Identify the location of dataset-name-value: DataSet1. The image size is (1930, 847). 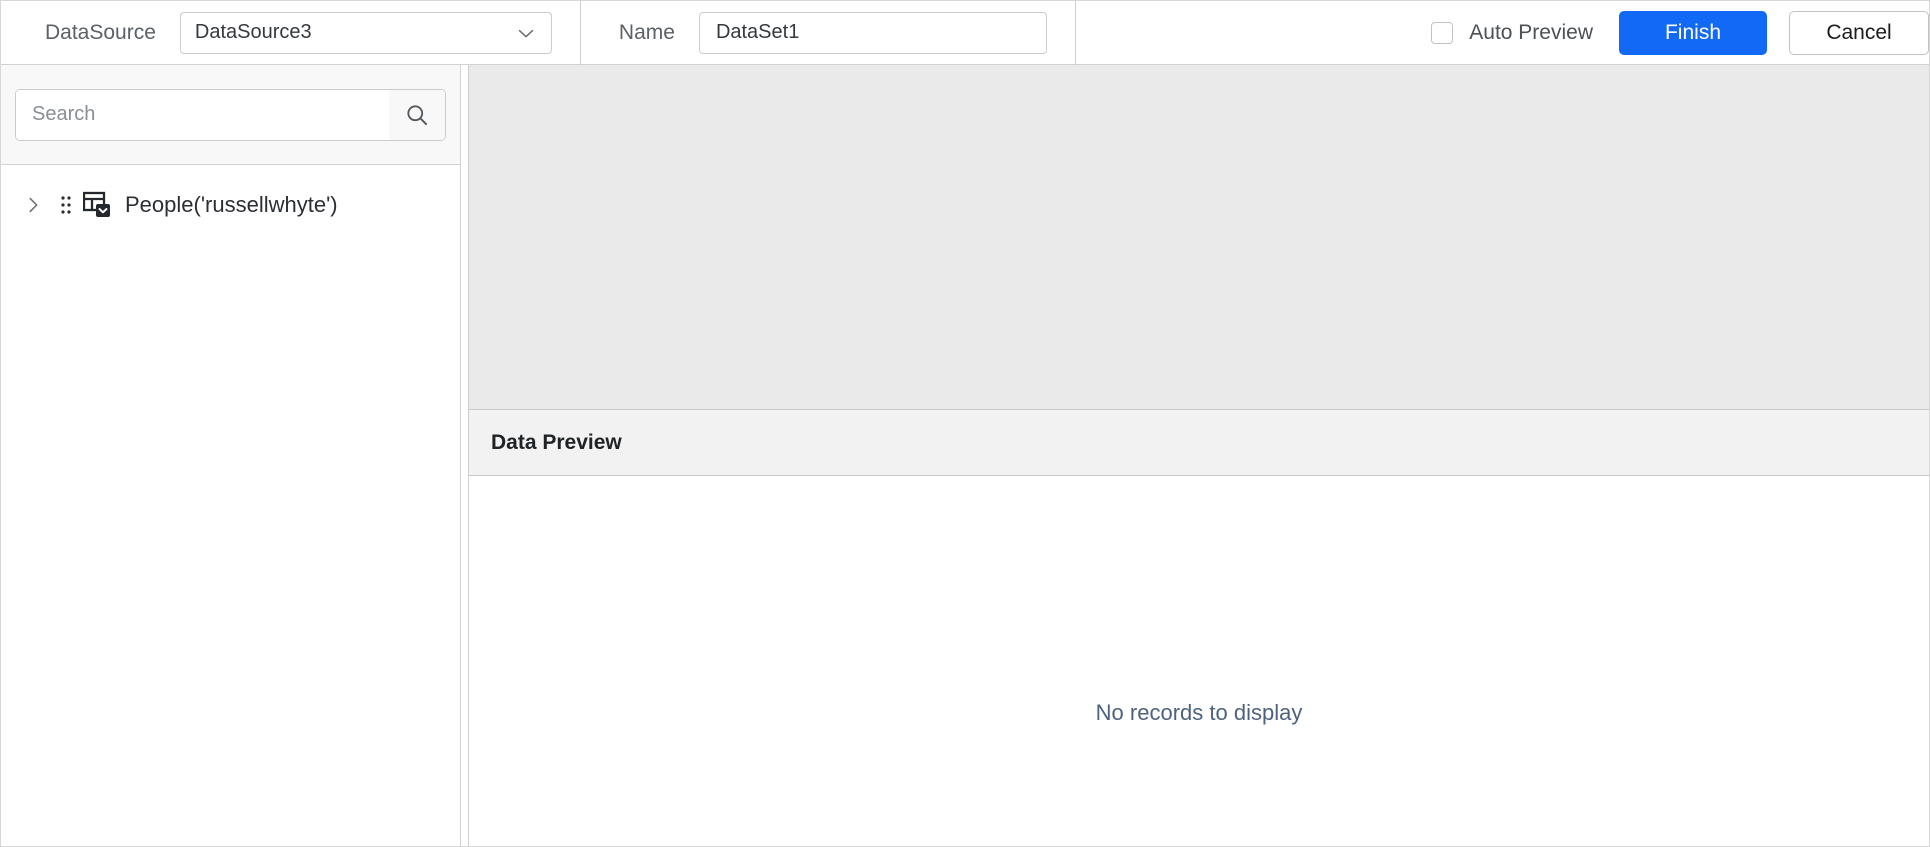
(757, 32).